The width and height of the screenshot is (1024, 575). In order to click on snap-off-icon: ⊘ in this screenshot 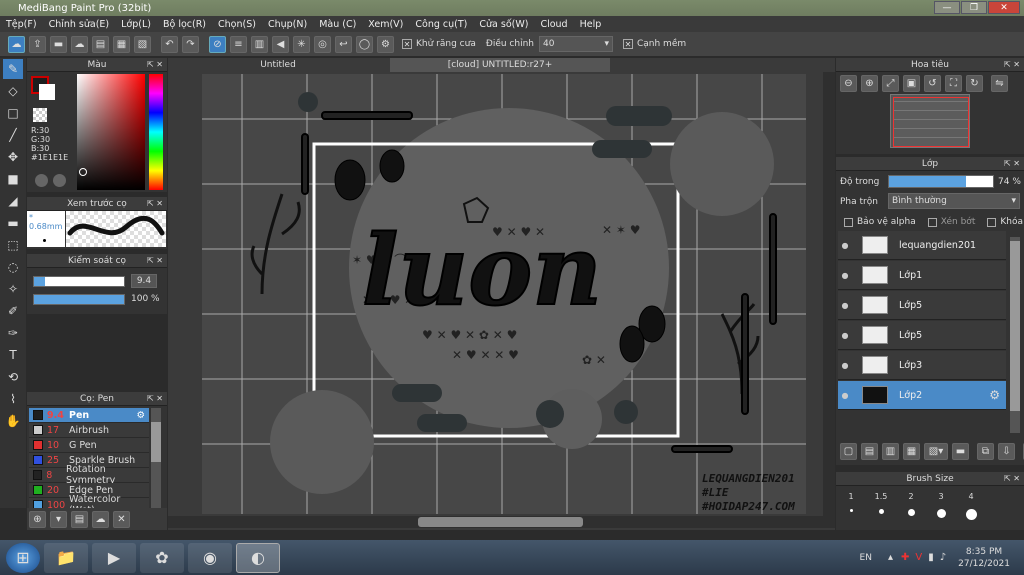, I will do `click(217, 44)`.